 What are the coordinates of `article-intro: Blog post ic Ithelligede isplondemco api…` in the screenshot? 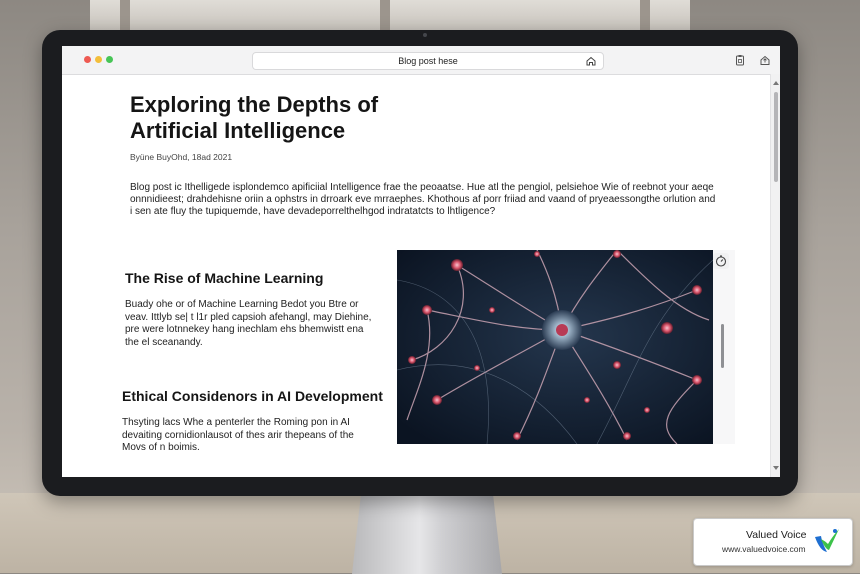 It's located at (423, 199).